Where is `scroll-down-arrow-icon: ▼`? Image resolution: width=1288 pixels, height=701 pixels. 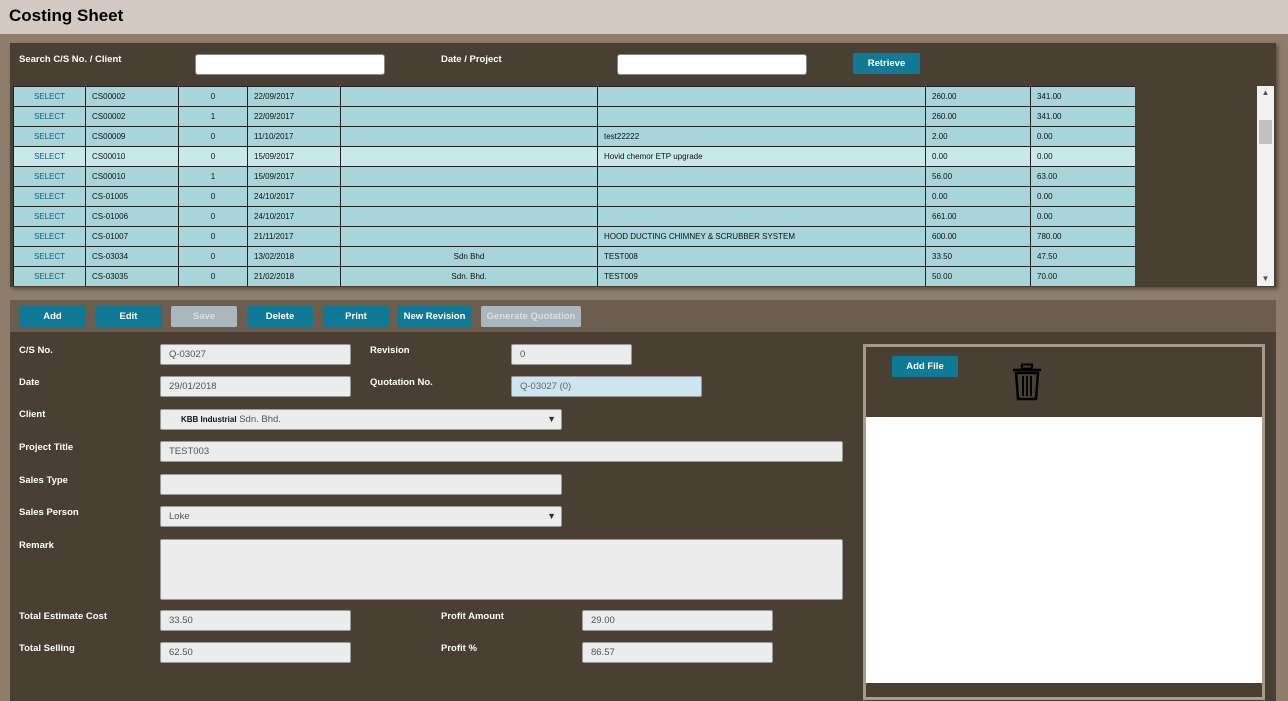 scroll-down-arrow-icon: ▼ is located at coordinates (1265, 279).